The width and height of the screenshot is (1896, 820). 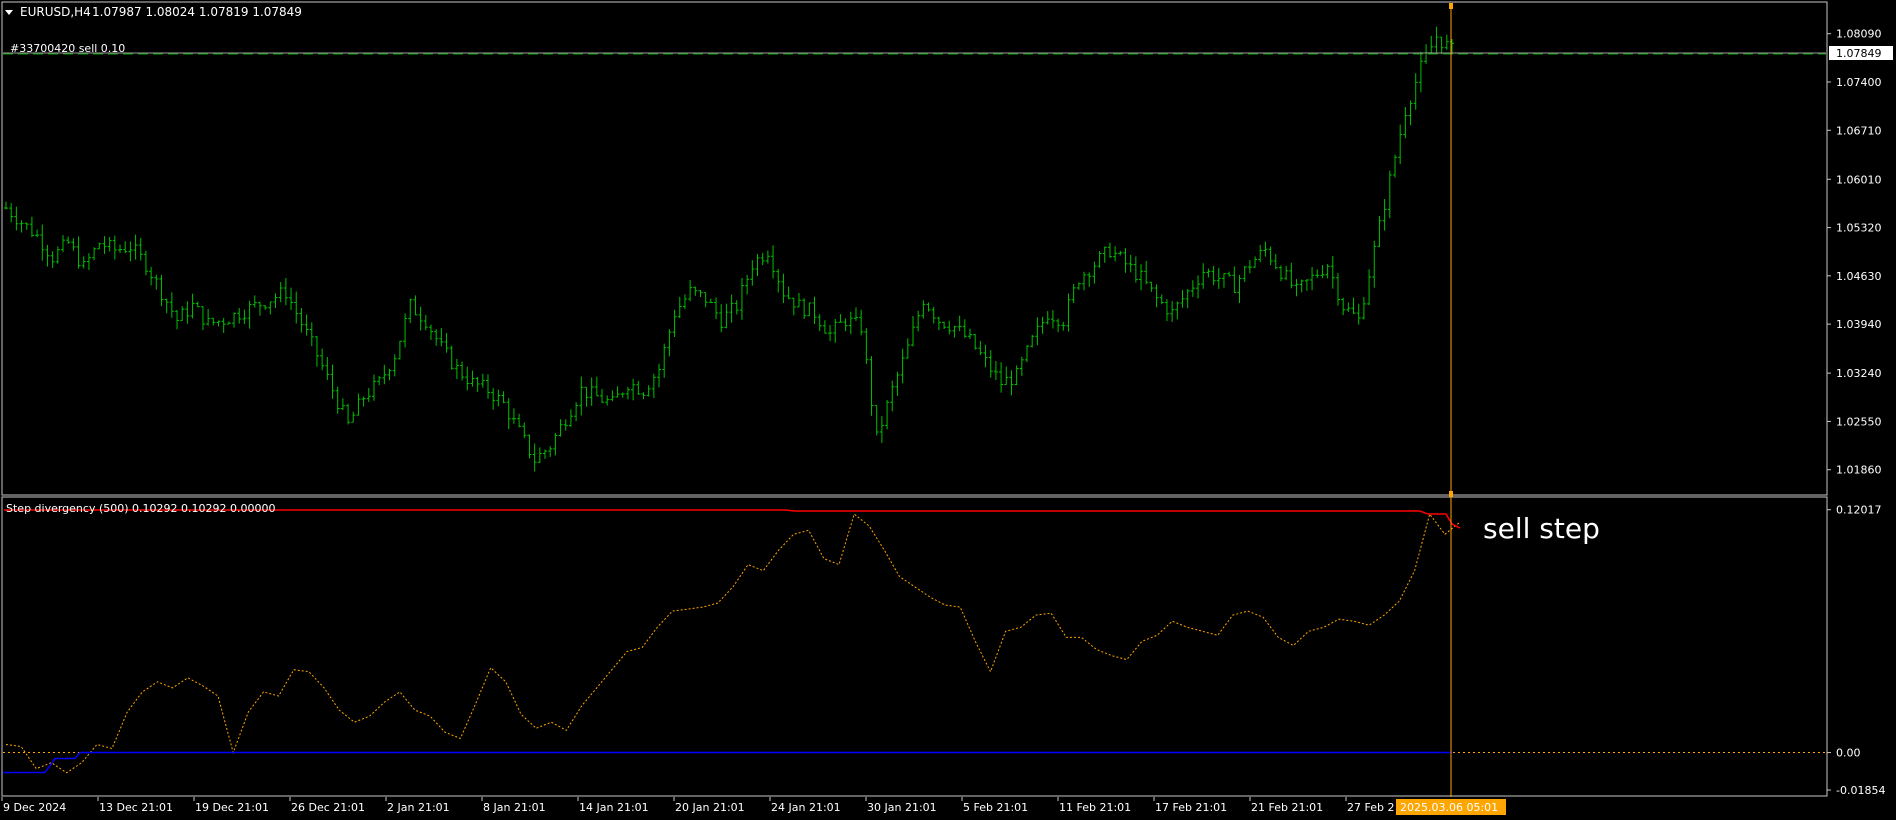 What do you see at coordinates (1859, 53) in the screenshot?
I see `current-price-label: 1.07849` at bounding box center [1859, 53].